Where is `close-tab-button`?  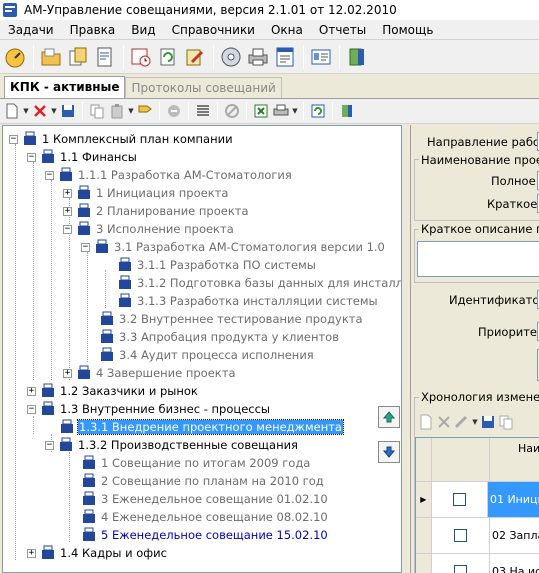 close-tab-button is located at coordinates (347, 111).